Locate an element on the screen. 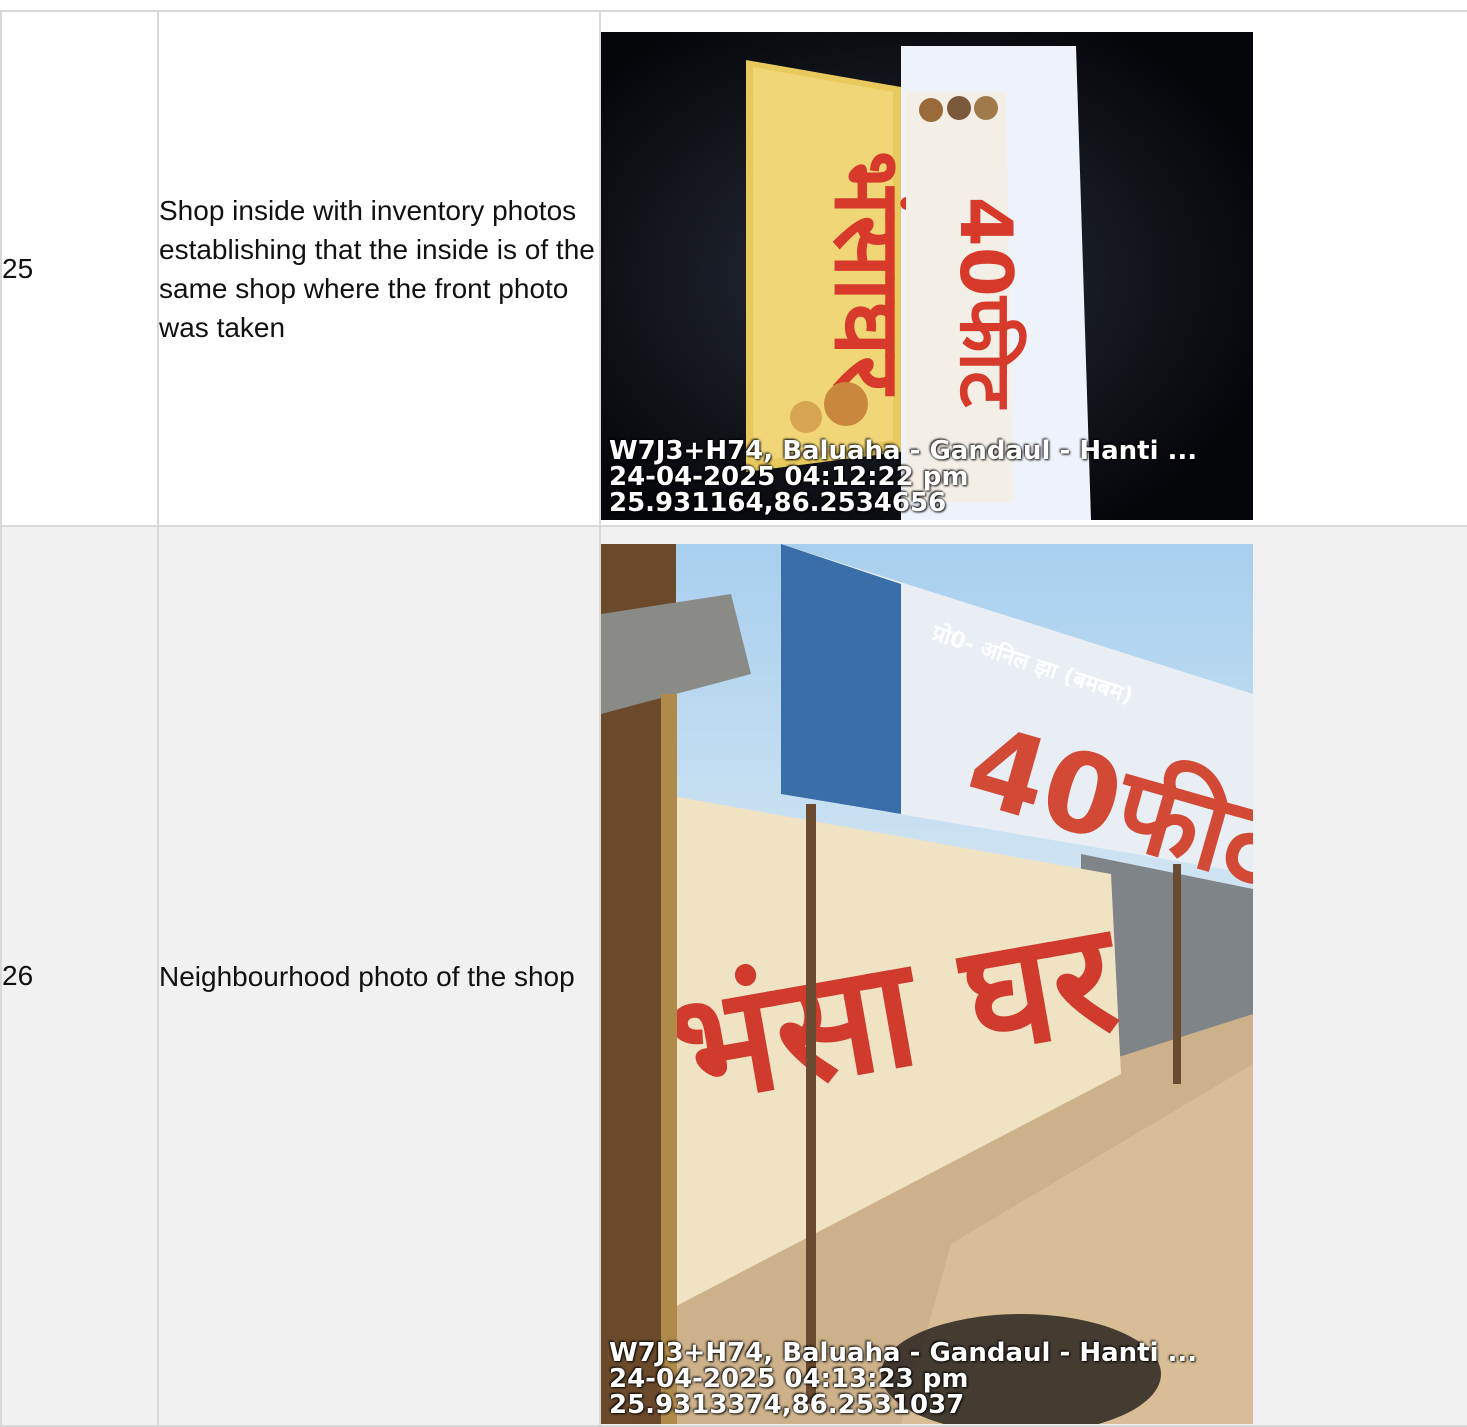 Image resolution: width=1467 pixels, height=1427 pixels. row-number: 25 is located at coordinates (79, 268).